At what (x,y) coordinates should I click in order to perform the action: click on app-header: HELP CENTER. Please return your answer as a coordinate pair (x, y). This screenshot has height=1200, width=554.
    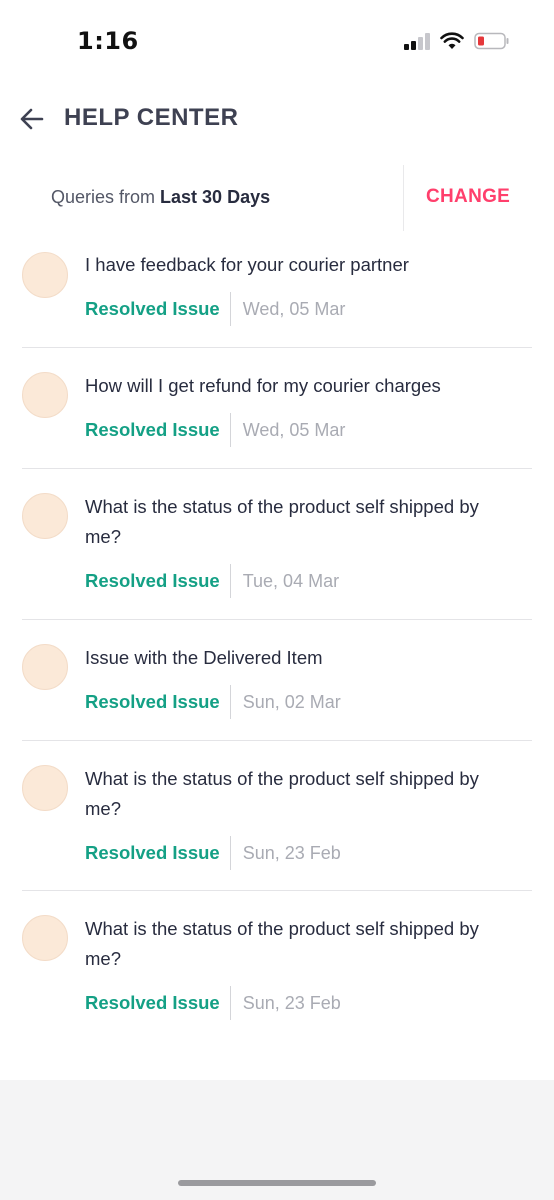
    Looking at the image, I should click on (277, 119).